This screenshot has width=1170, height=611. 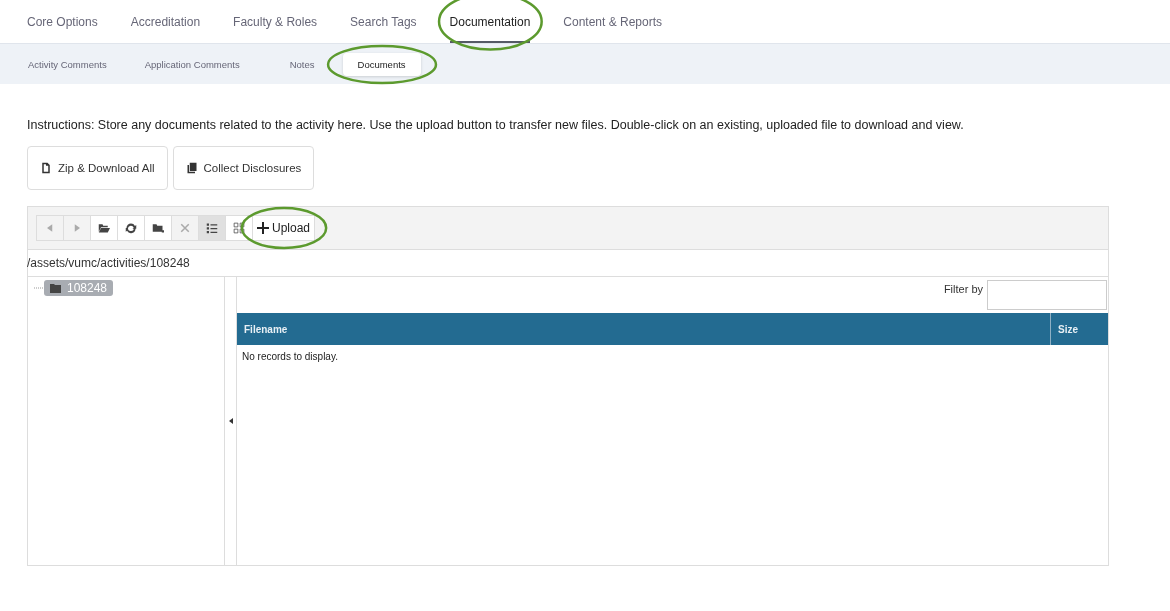 What do you see at coordinates (383, 21) in the screenshot?
I see `nav-tab: Search Tags` at bounding box center [383, 21].